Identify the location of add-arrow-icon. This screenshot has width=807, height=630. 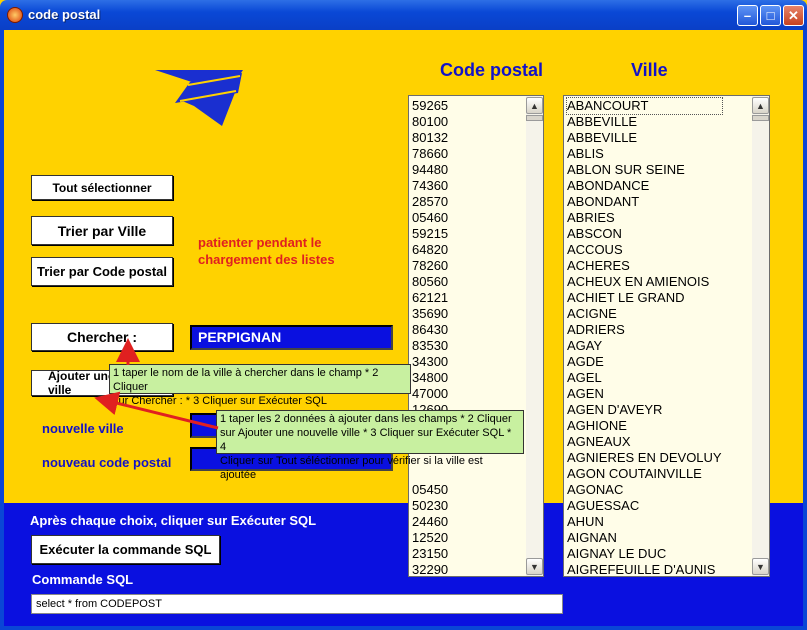
(156, 410).